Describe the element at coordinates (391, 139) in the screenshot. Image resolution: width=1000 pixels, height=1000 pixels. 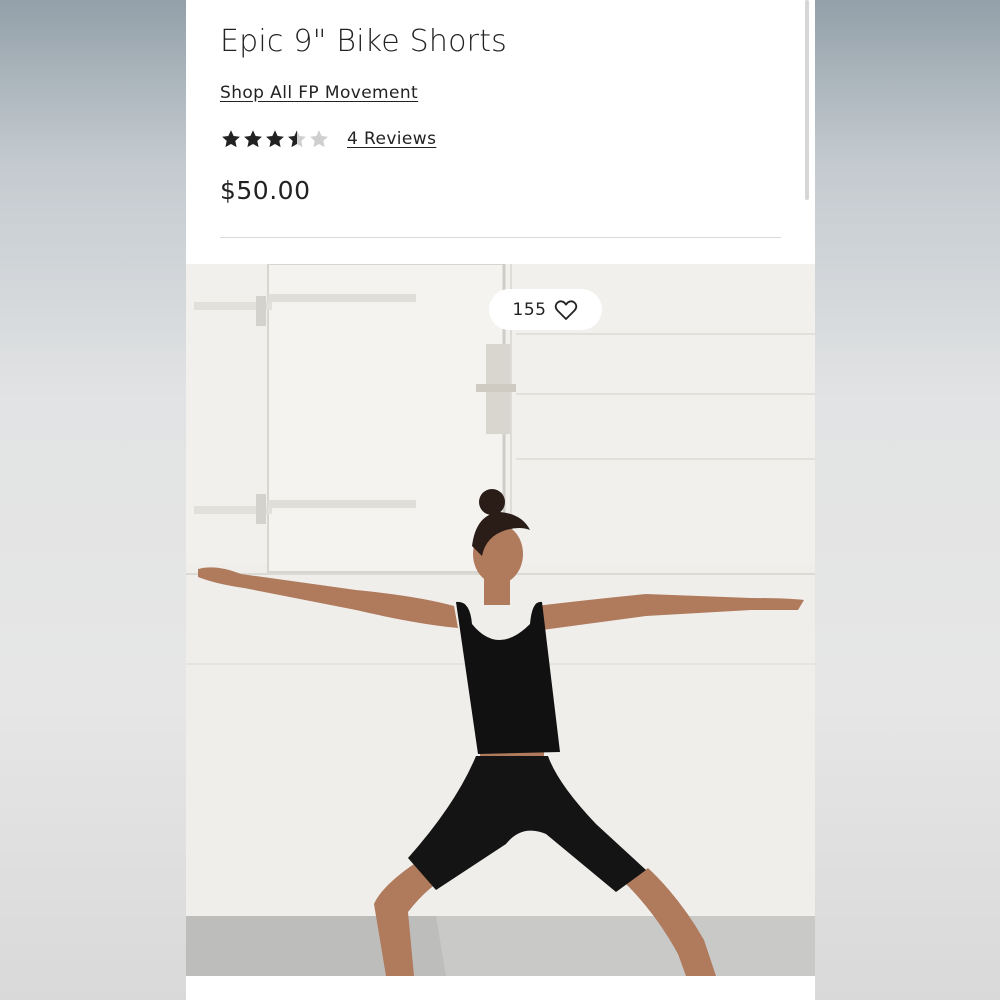
I see `reviews-link: 4 Reviews` at that location.